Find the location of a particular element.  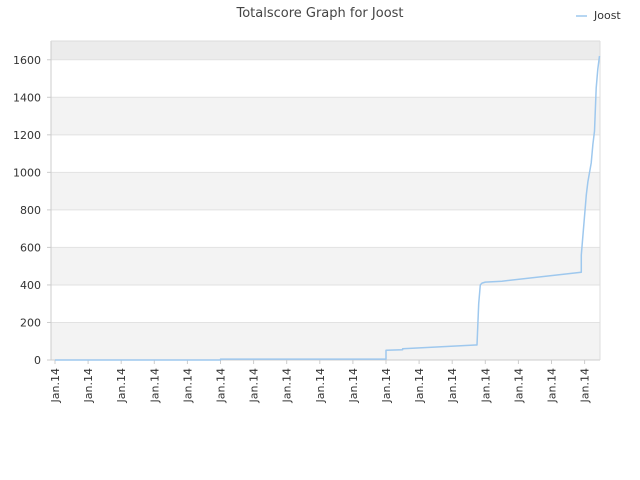

x-tick-label-10: Jan.14 is located at coordinates (386, 385).